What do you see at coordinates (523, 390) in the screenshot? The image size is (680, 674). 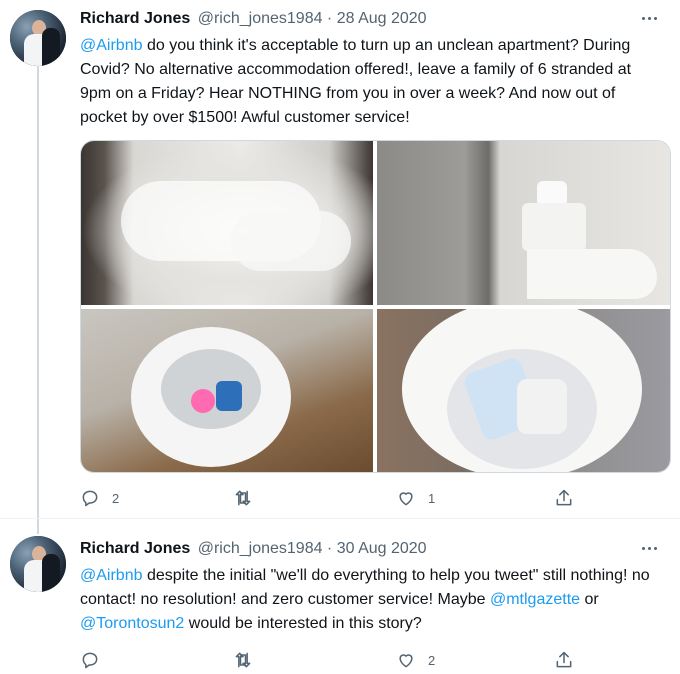 I see `trash-bin-mask-photo` at bounding box center [523, 390].